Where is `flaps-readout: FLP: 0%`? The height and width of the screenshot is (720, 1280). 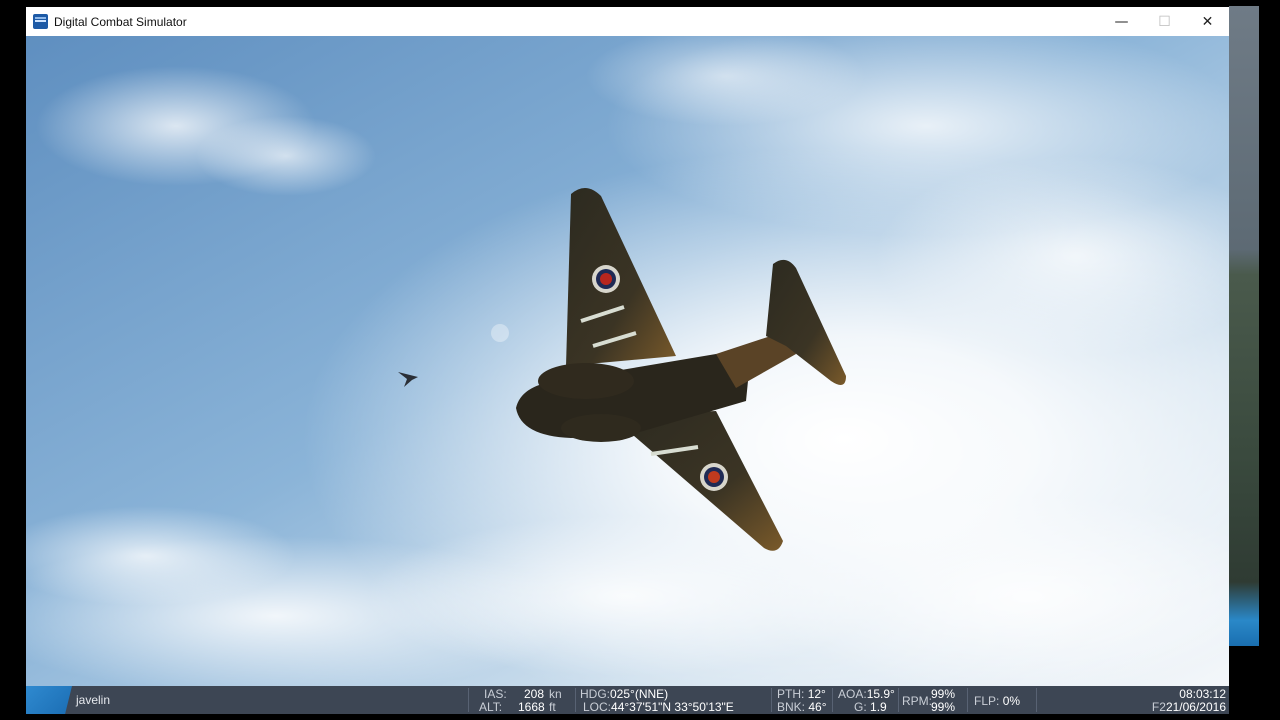
flaps-readout: FLP: 0% is located at coordinates (997, 701).